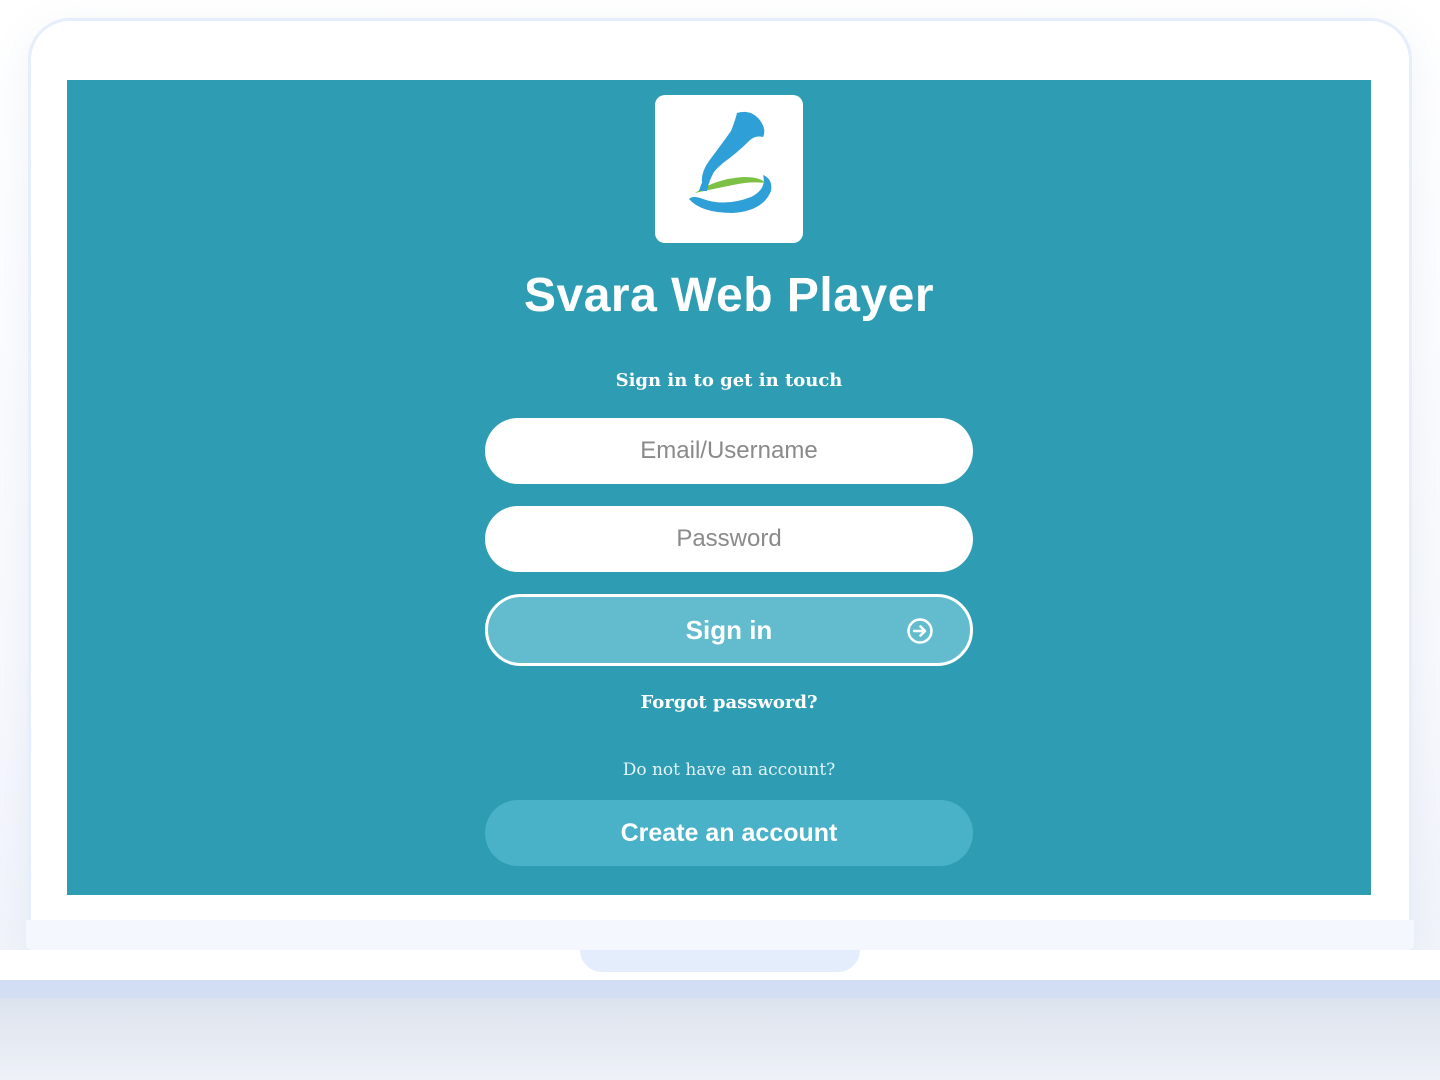 This screenshot has height=1080, width=1440. Describe the element at coordinates (719, 702) in the screenshot. I see `forgot-password-link: Forgot password?` at that location.